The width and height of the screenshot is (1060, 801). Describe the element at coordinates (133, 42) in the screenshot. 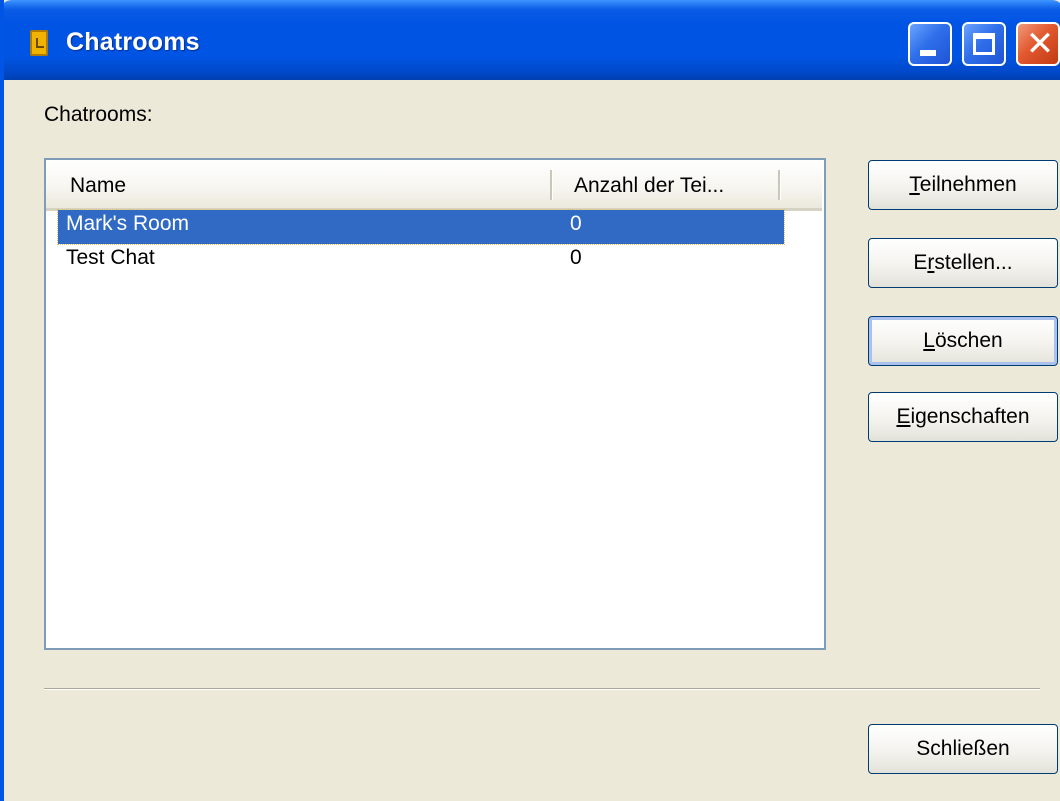

I see `window-title: Chatrooms` at that location.